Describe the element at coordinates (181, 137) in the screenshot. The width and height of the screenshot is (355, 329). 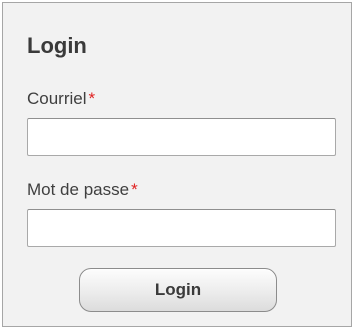
I see `email-field` at that location.